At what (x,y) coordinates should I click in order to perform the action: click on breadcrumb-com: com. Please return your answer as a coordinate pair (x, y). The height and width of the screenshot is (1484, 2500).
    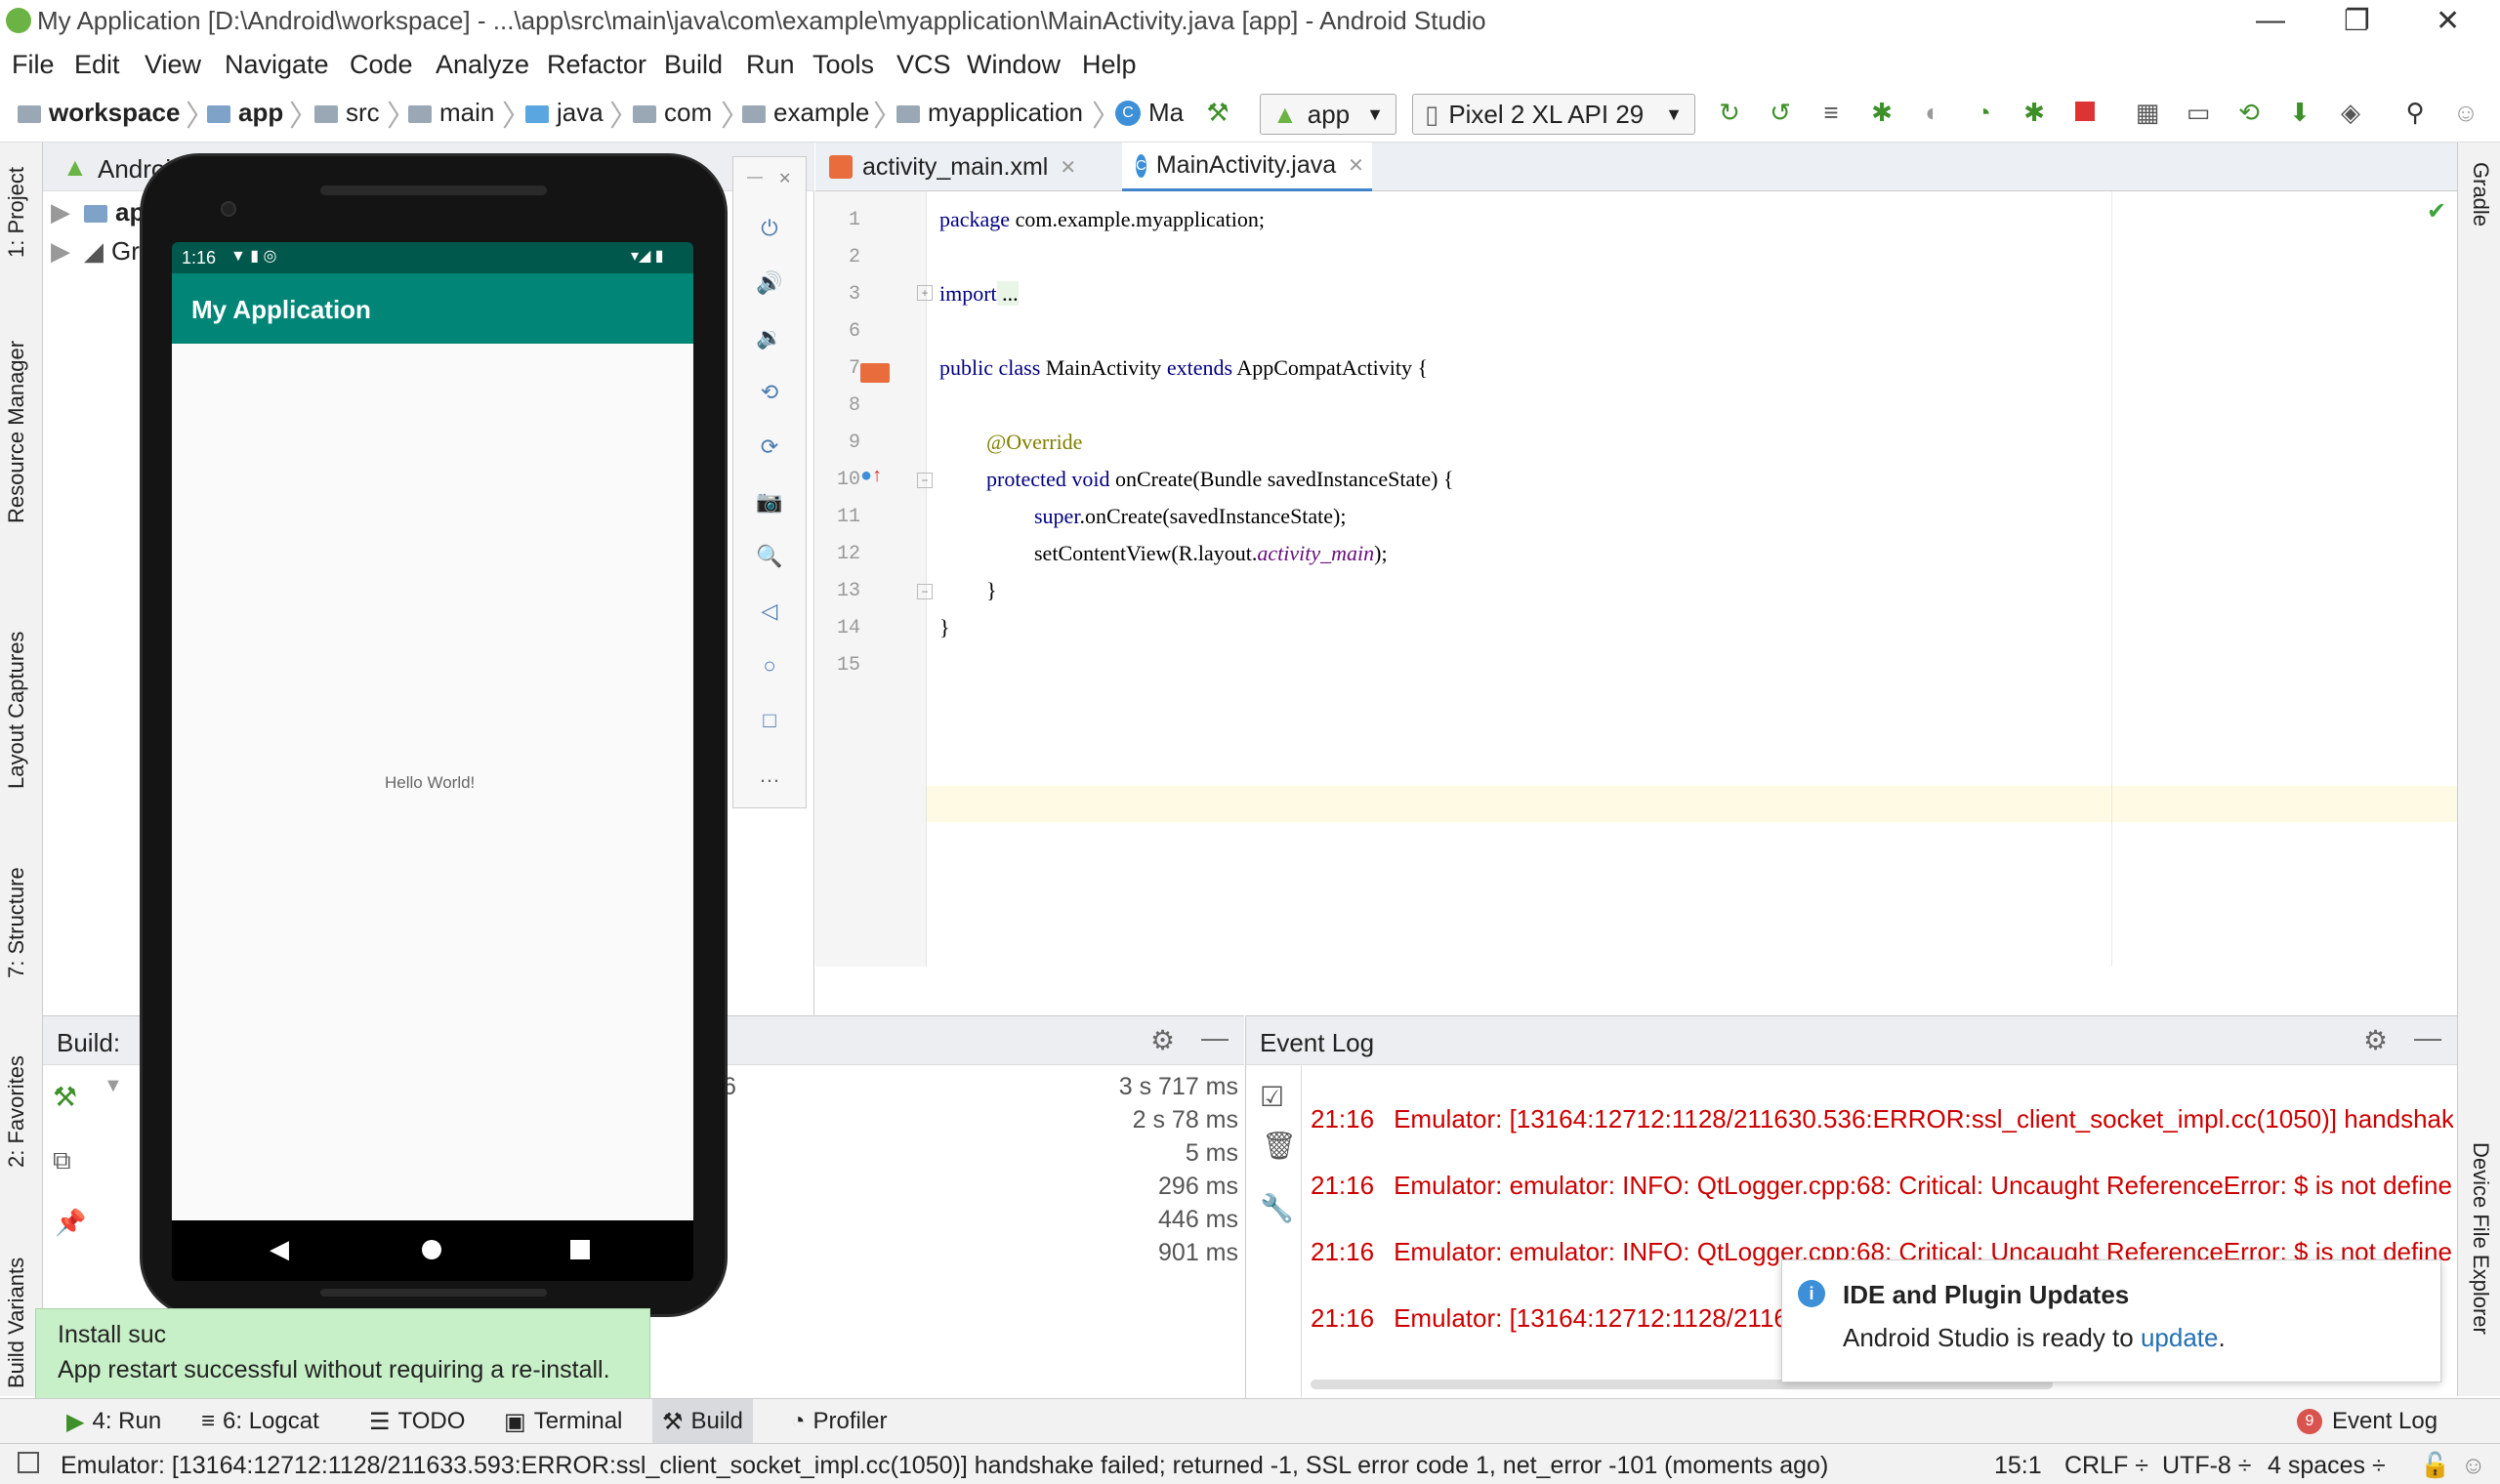
    Looking at the image, I should click on (672, 113).